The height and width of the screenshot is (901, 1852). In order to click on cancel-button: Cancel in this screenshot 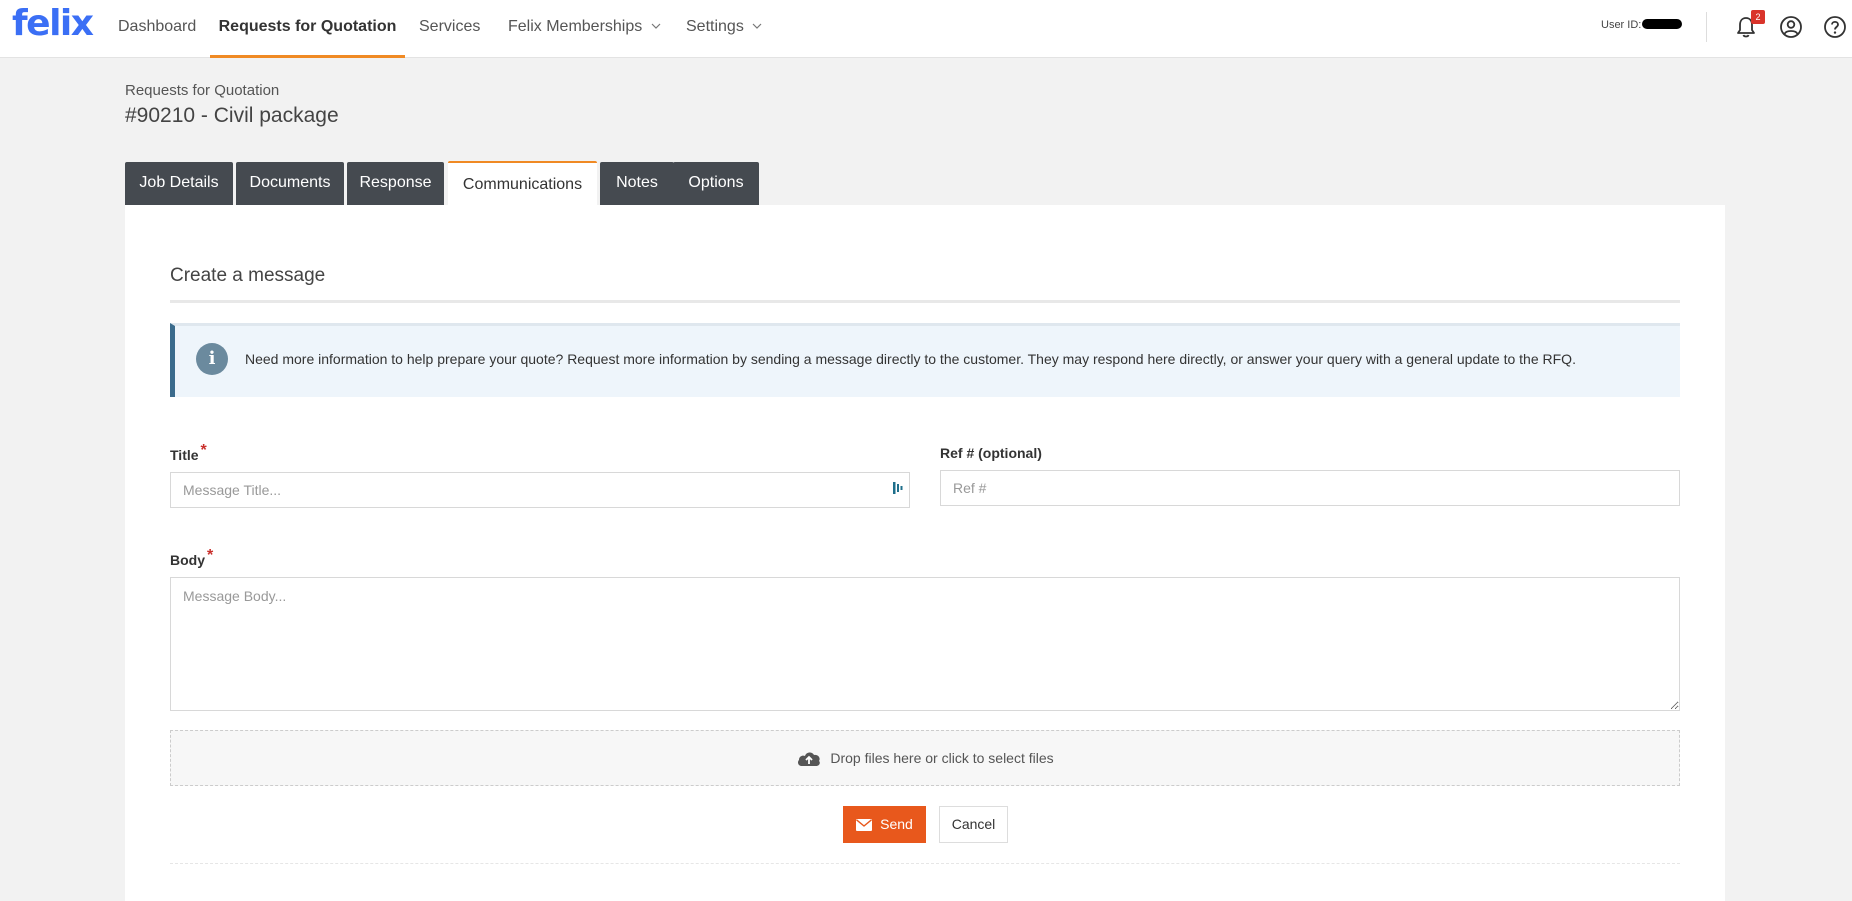, I will do `click(973, 824)`.